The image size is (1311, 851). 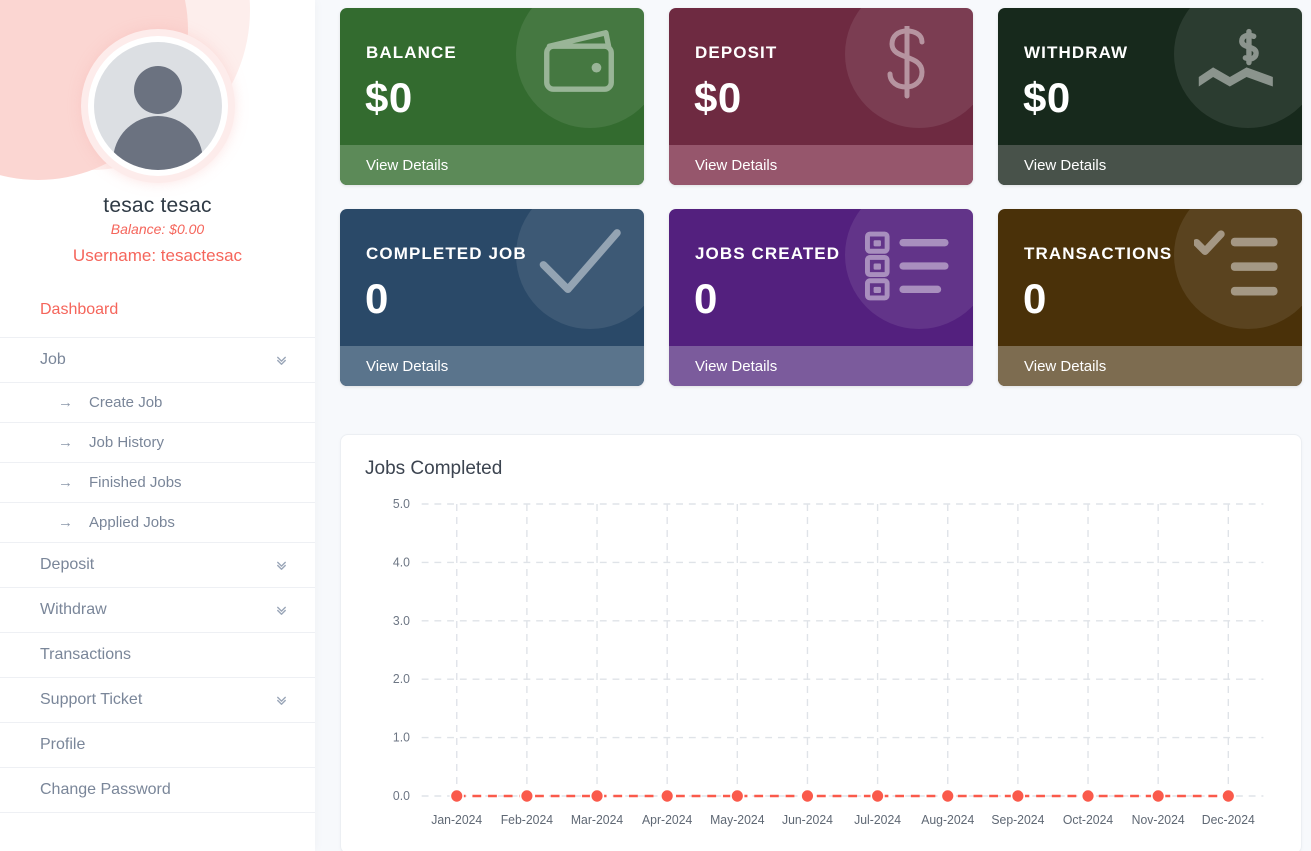 I want to click on check-icon, so click(x=579, y=266).